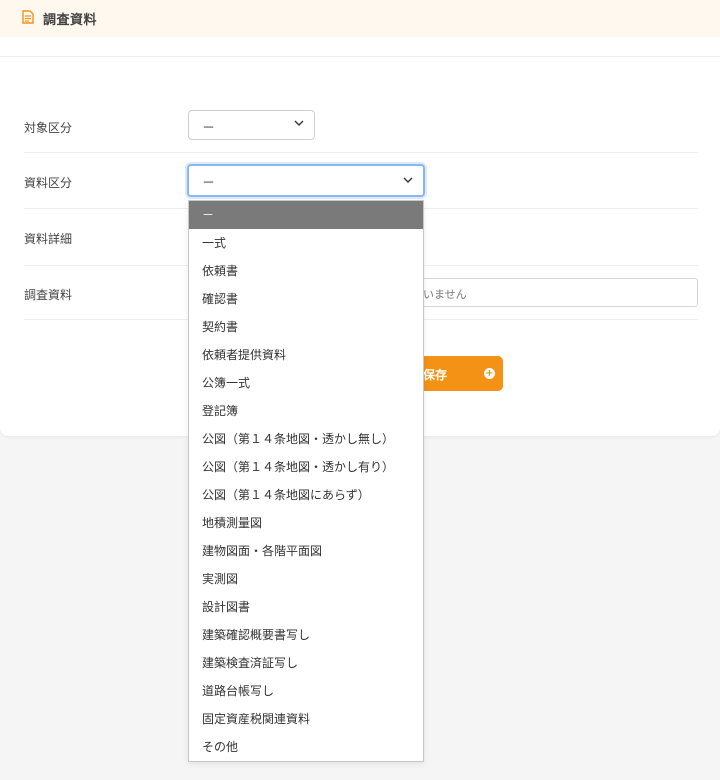 The height and width of the screenshot is (780, 720). I want to click on dropdown-option: 道路台帳写し, so click(306, 691).